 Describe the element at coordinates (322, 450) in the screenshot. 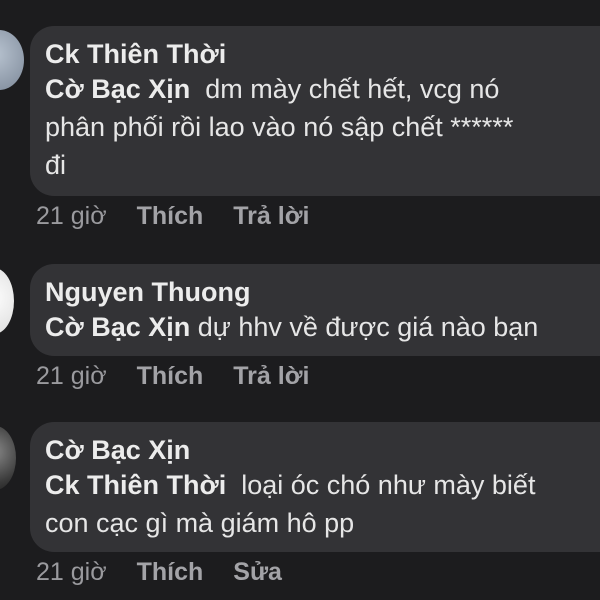

I see `comment-author: Cờ Bạc Xịn` at that location.